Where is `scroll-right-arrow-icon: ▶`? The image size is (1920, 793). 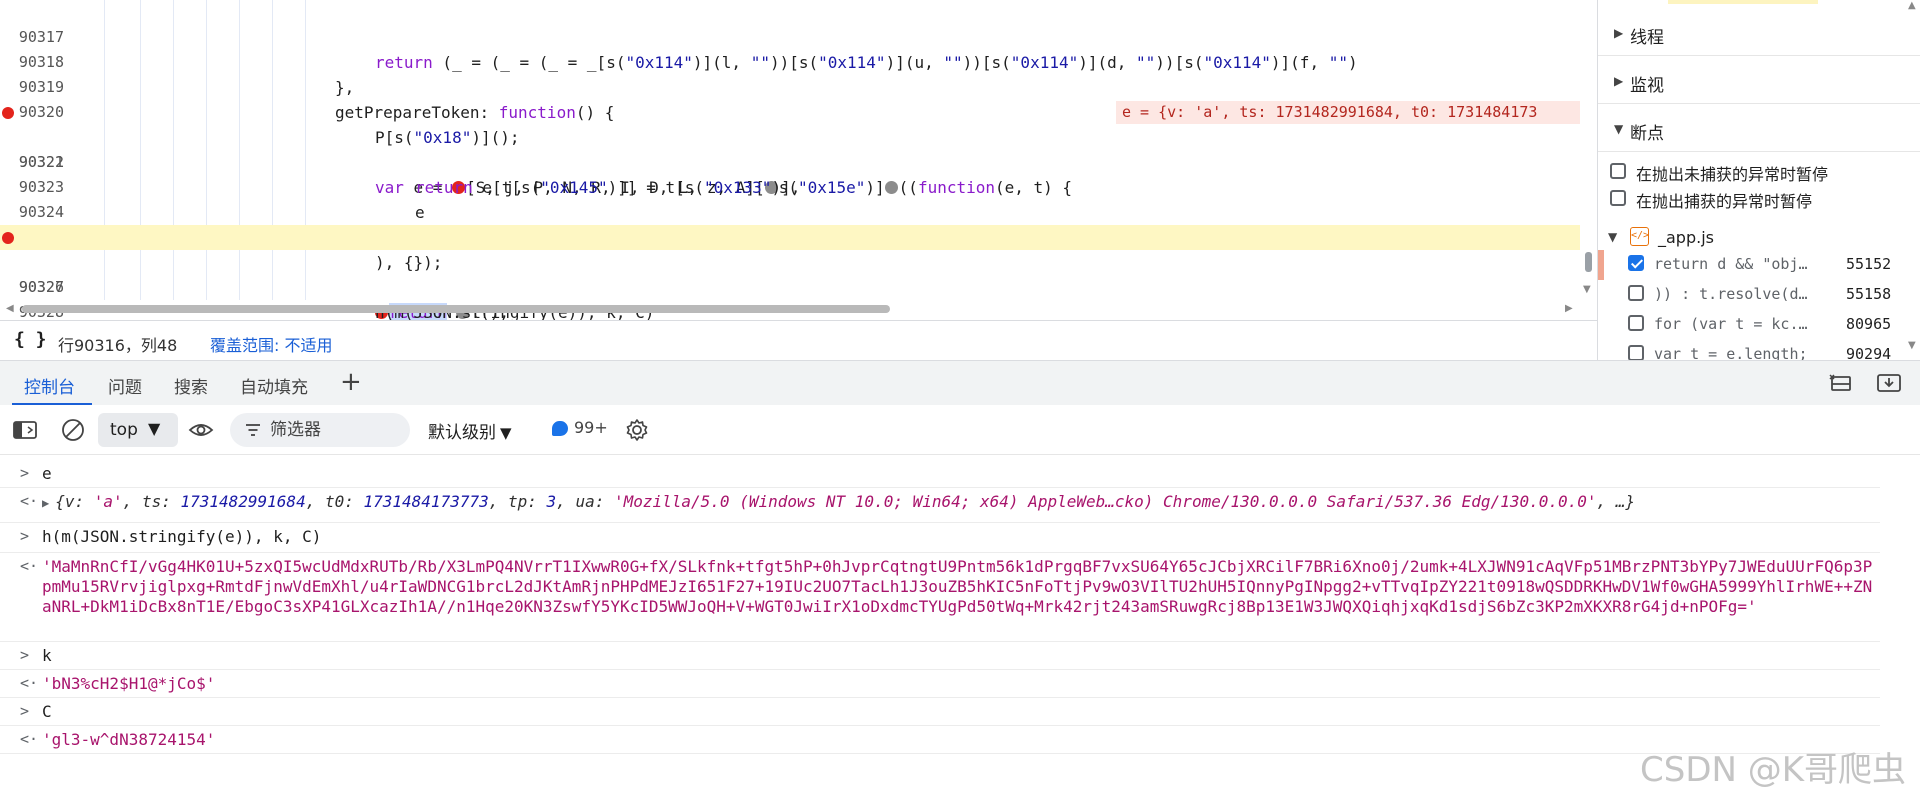 scroll-right-arrow-icon: ▶ is located at coordinates (1569, 308).